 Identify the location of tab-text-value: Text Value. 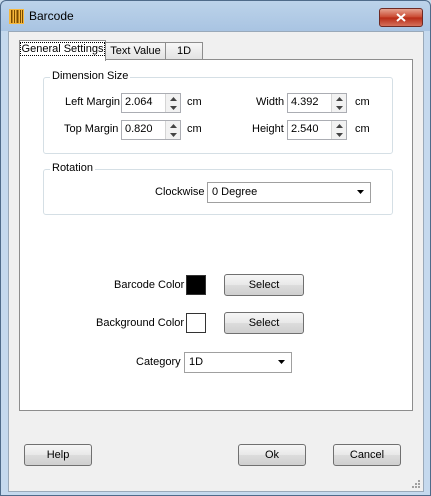
(135, 51).